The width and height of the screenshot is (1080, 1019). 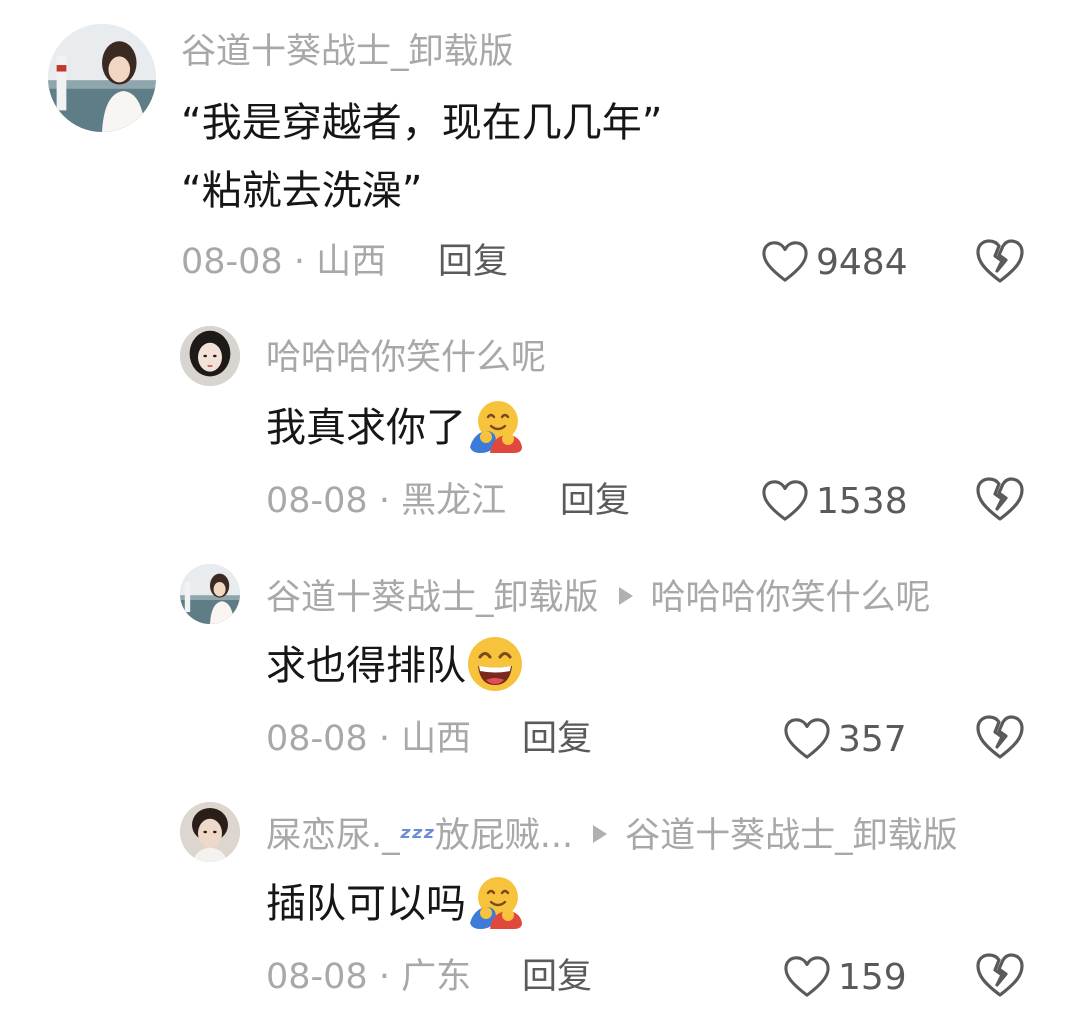 I want to click on like-button: 159, so click(x=845, y=977).